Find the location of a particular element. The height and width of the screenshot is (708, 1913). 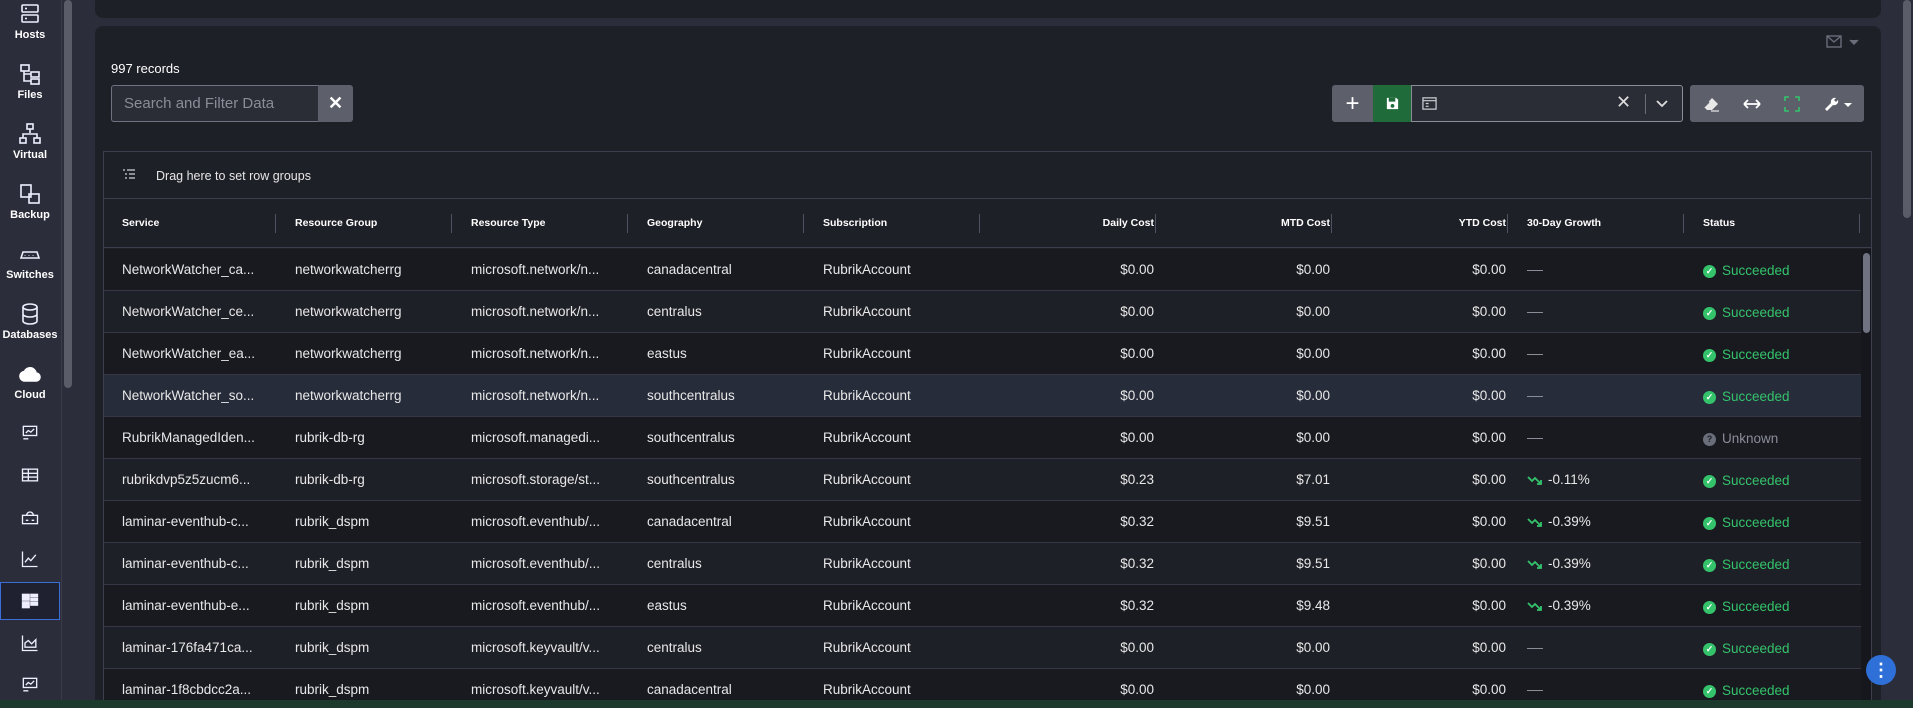

nav-item-hosts: Hosts is located at coordinates (30, 30).